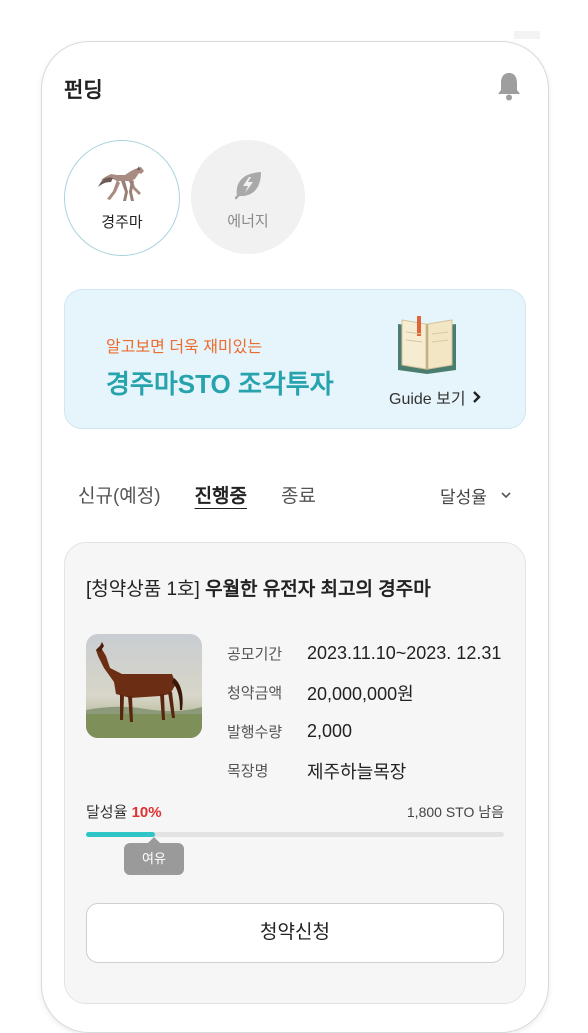 This screenshot has width=588, height=1033. What do you see at coordinates (143, 589) in the screenshot?
I see `product-title-prefix: [청약상품 1호]` at bounding box center [143, 589].